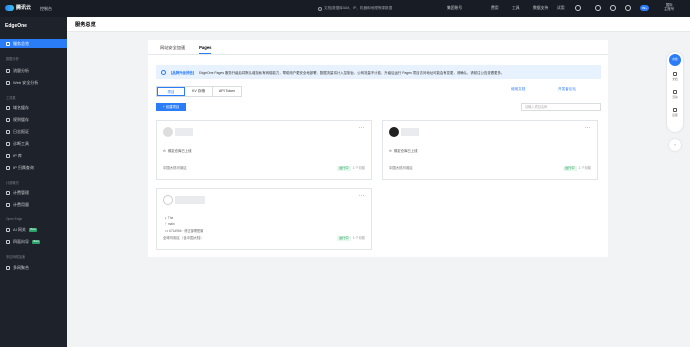 The image size is (690, 347). I want to click on home-icon, so click(8, 43).